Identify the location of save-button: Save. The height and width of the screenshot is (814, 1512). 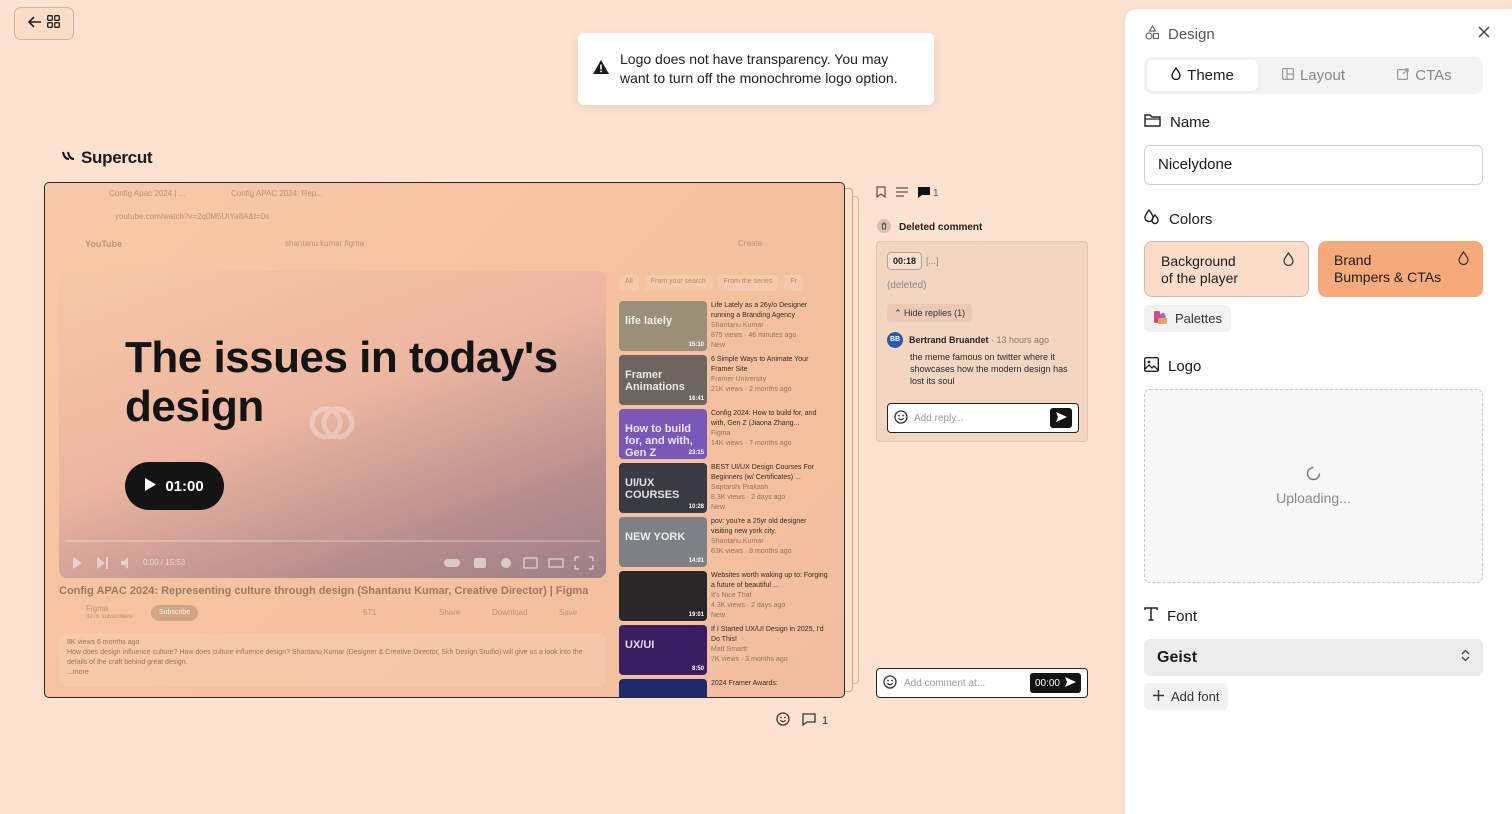
(568, 612).